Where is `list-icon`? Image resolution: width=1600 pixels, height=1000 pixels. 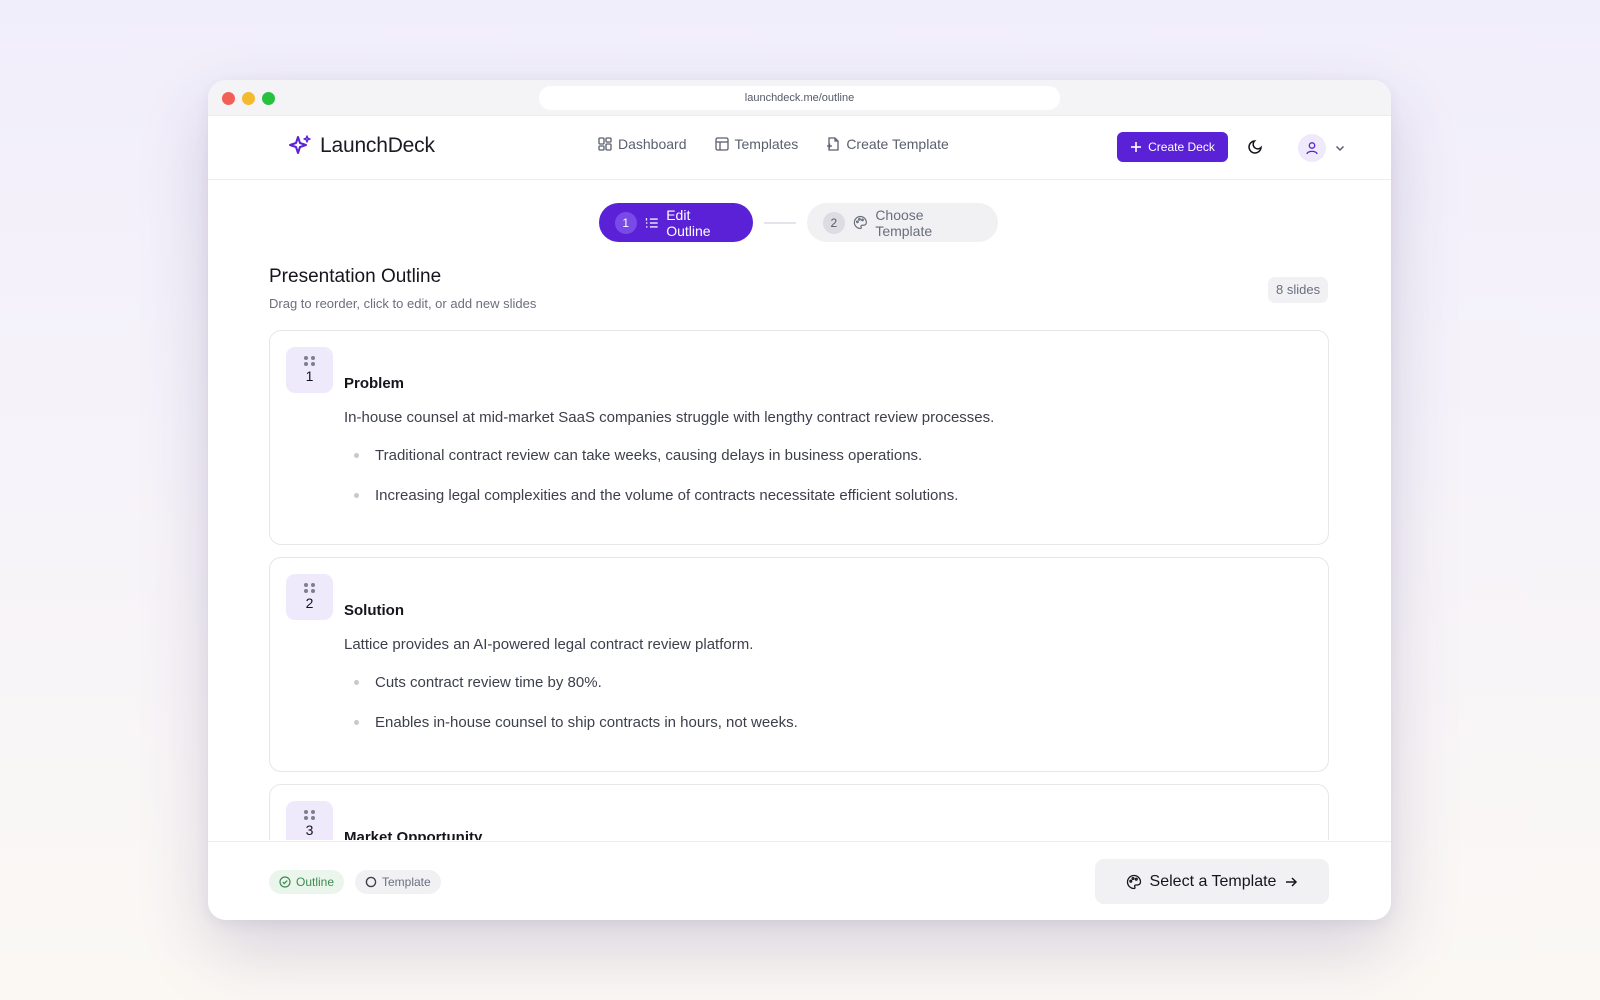 list-icon is located at coordinates (651, 222).